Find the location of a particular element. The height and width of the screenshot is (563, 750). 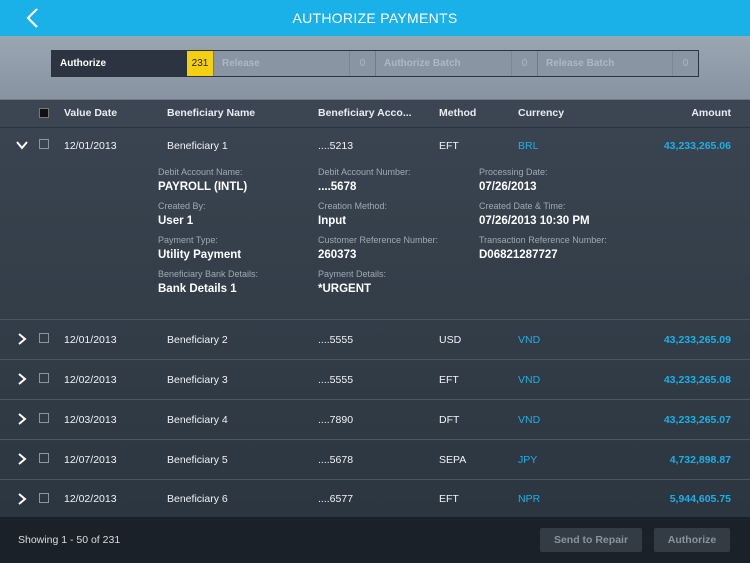

amount: 4,732,898.87 is located at coordinates (700, 460).